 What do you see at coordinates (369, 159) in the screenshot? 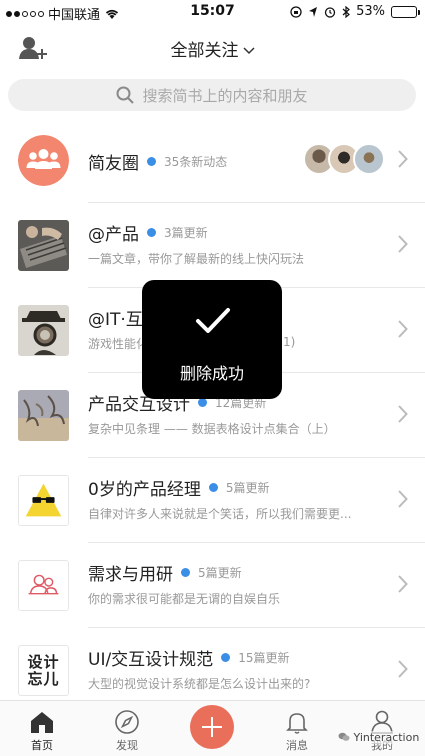
I see `avatar` at bounding box center [369, 159].